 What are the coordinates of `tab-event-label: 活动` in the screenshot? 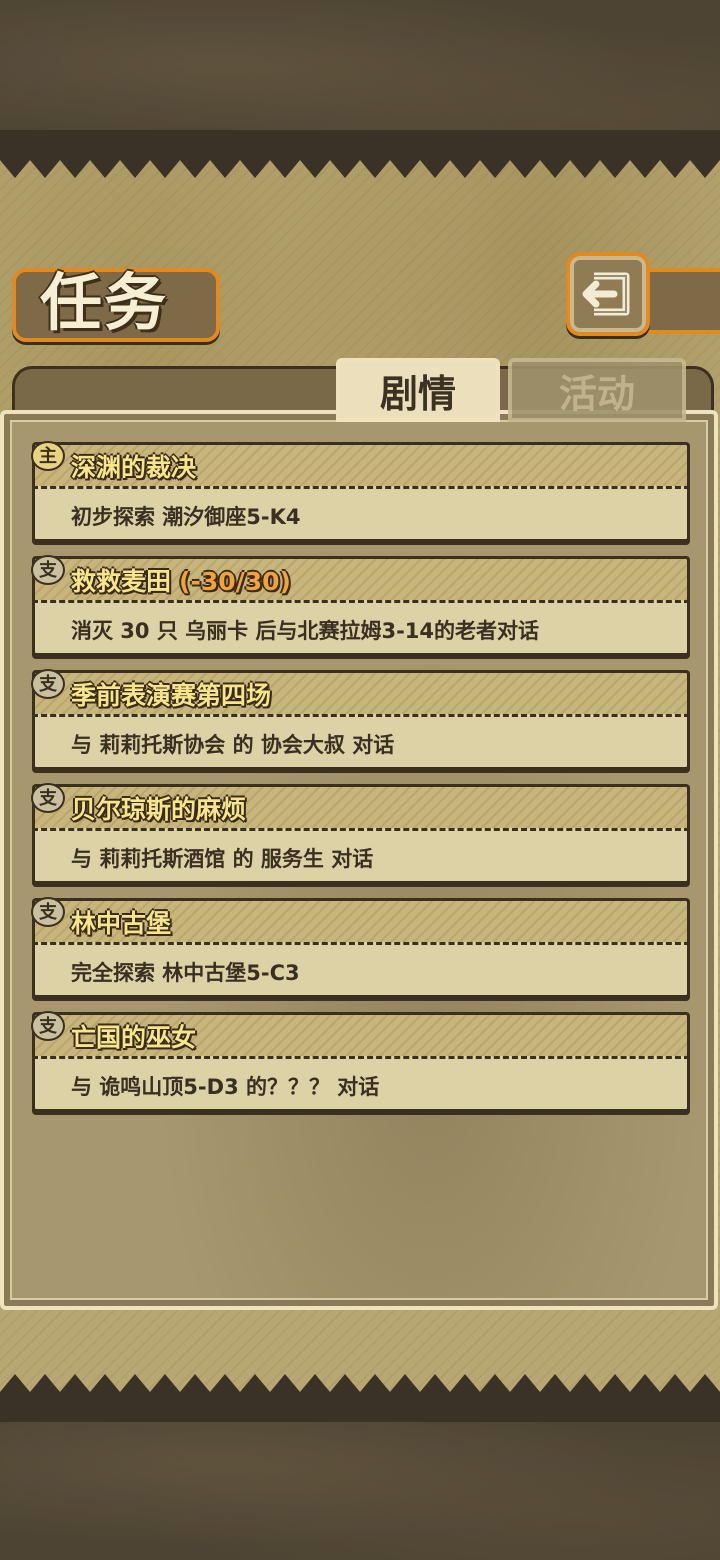 It's located at (596, 393).